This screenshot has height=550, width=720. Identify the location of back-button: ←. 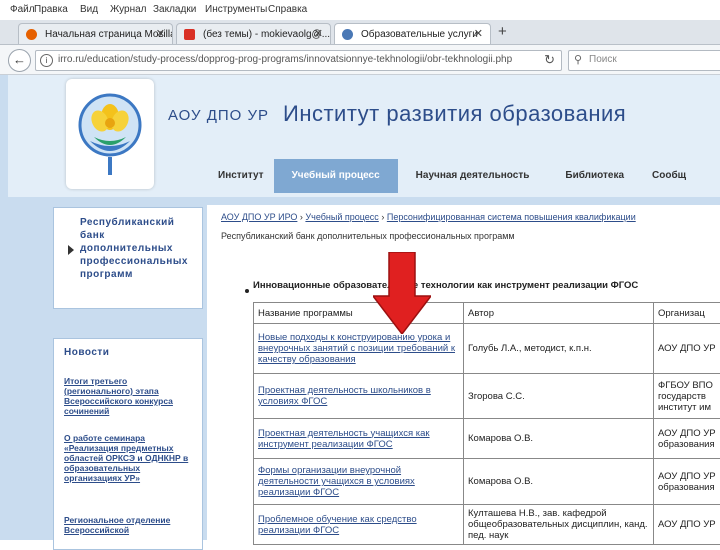
(19, 60).